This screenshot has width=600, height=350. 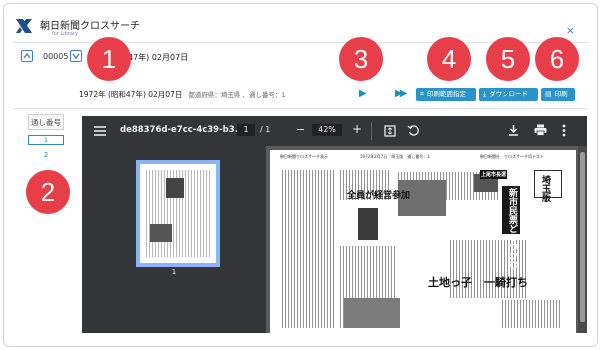 What do you see at coordinates (363, 93) in the screenshot?
I see `next-page-icon: ▶` at bounding box center [363, 93].